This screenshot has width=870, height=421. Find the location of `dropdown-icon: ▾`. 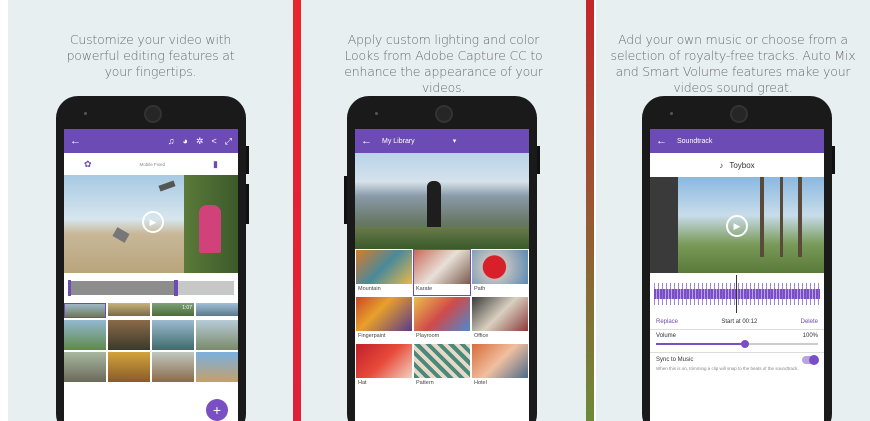

dropdown-icon: ▾ is located at coordinates (455, 141).